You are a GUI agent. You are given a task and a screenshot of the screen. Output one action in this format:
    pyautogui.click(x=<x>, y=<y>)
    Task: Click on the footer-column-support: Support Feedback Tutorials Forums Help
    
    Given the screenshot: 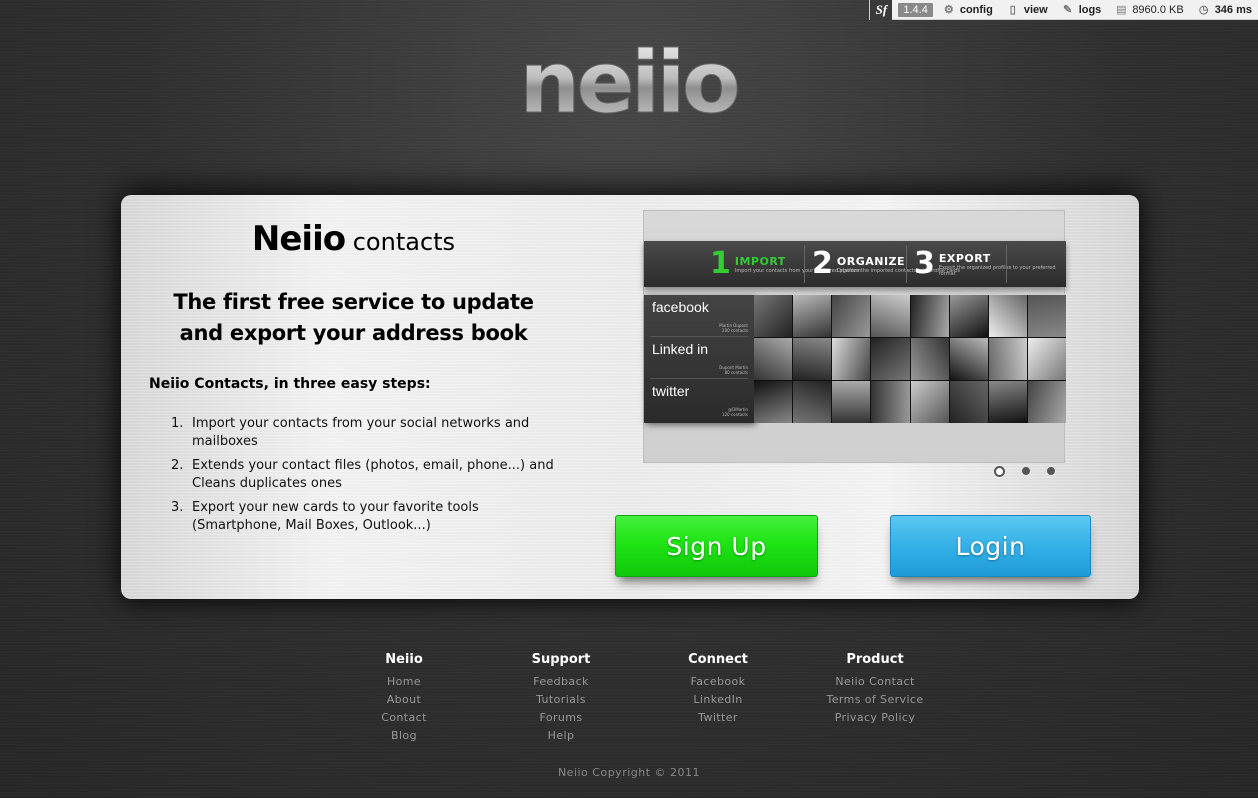 What is the action you would take?
    pyautogui.click(x=561, y=698)
    